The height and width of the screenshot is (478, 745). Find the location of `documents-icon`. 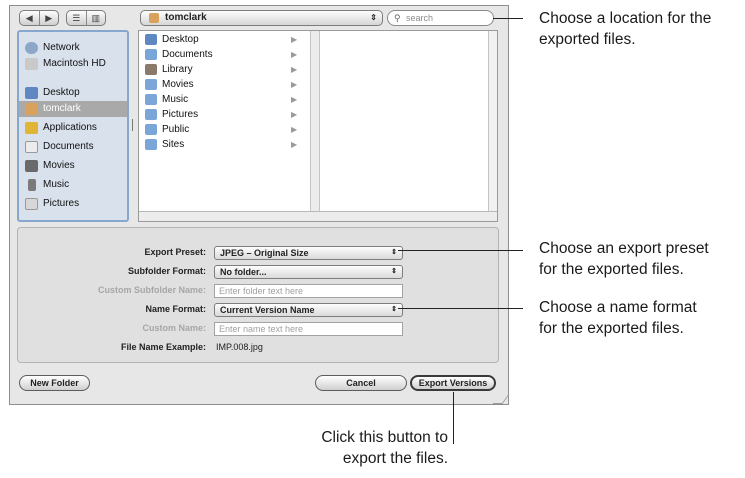

documents-icon is located at coordinates (31, 147).